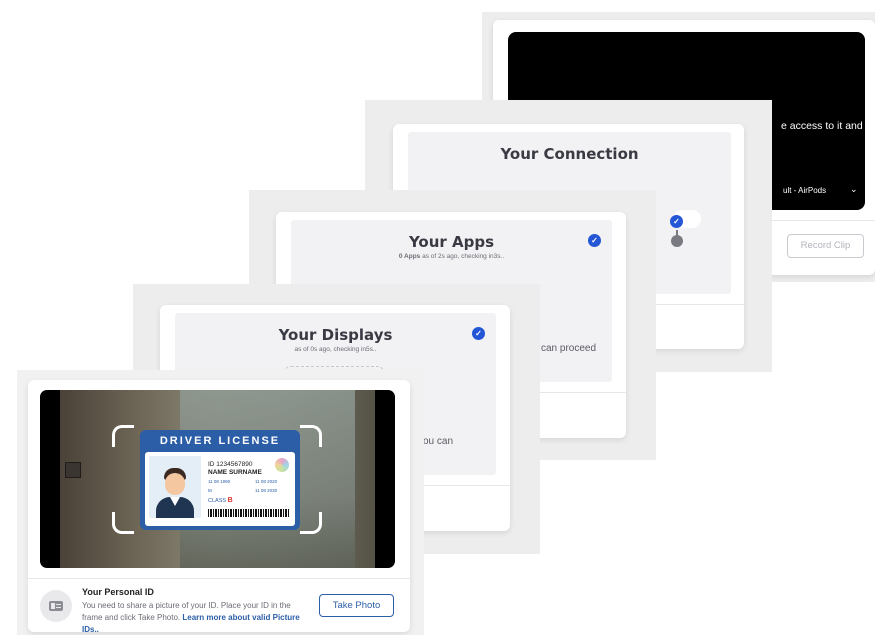 This screenshot has height=635, width=875. I want to click on frame-corner-top-left, so click(123, 436).